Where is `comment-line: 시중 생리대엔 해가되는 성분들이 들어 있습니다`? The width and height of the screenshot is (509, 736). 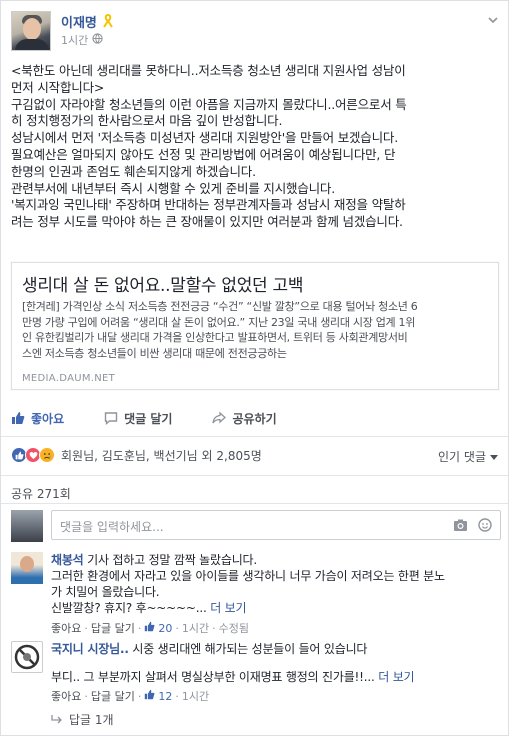 comment-line: 시중 생리대엔 해가되는 성분들이 들어 있습니다 is located at coordinates (250, 649).